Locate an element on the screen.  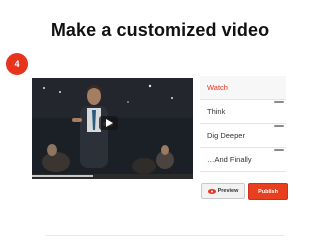
panel-item-label: Watch is located at coordinates (217, 87).